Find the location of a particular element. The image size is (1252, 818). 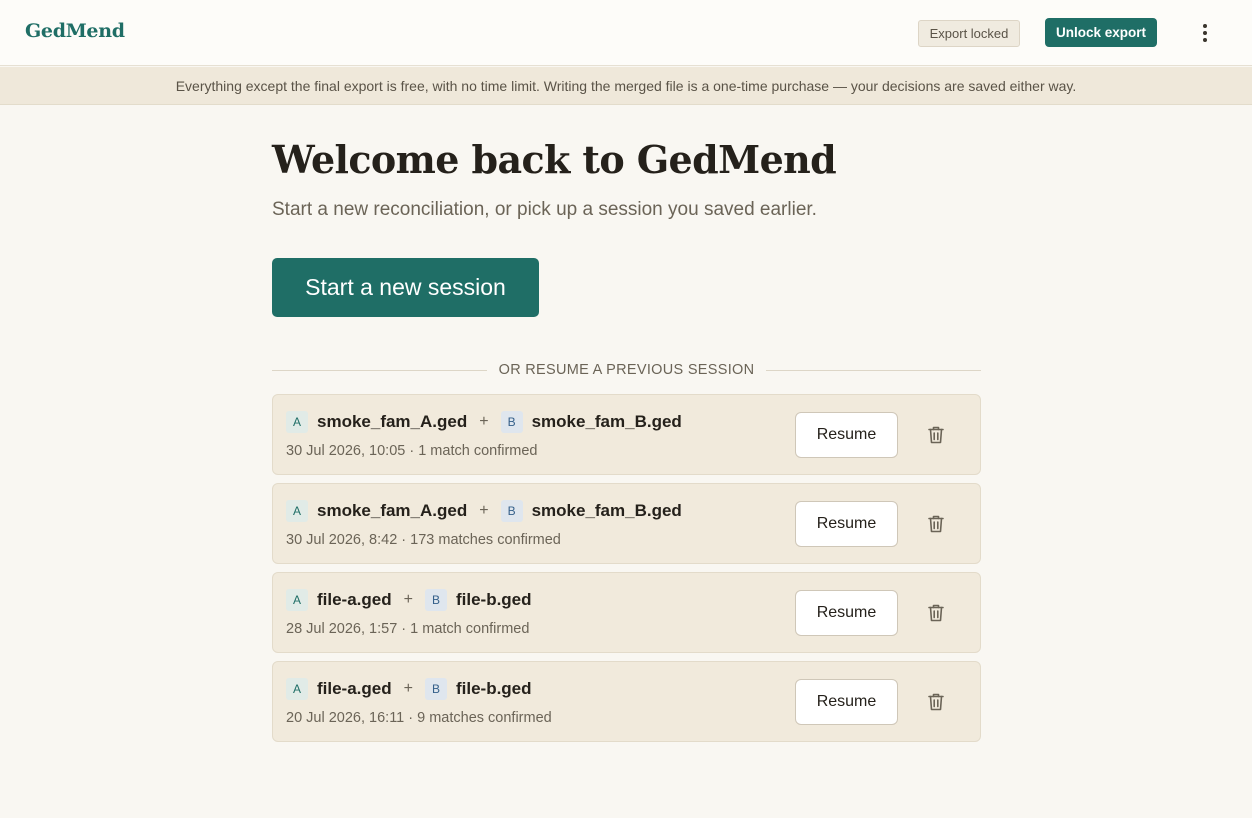

session-meta: 30 Jul 2026, 10:05 · 1 match confirmed is located at coordinates (412, 451).